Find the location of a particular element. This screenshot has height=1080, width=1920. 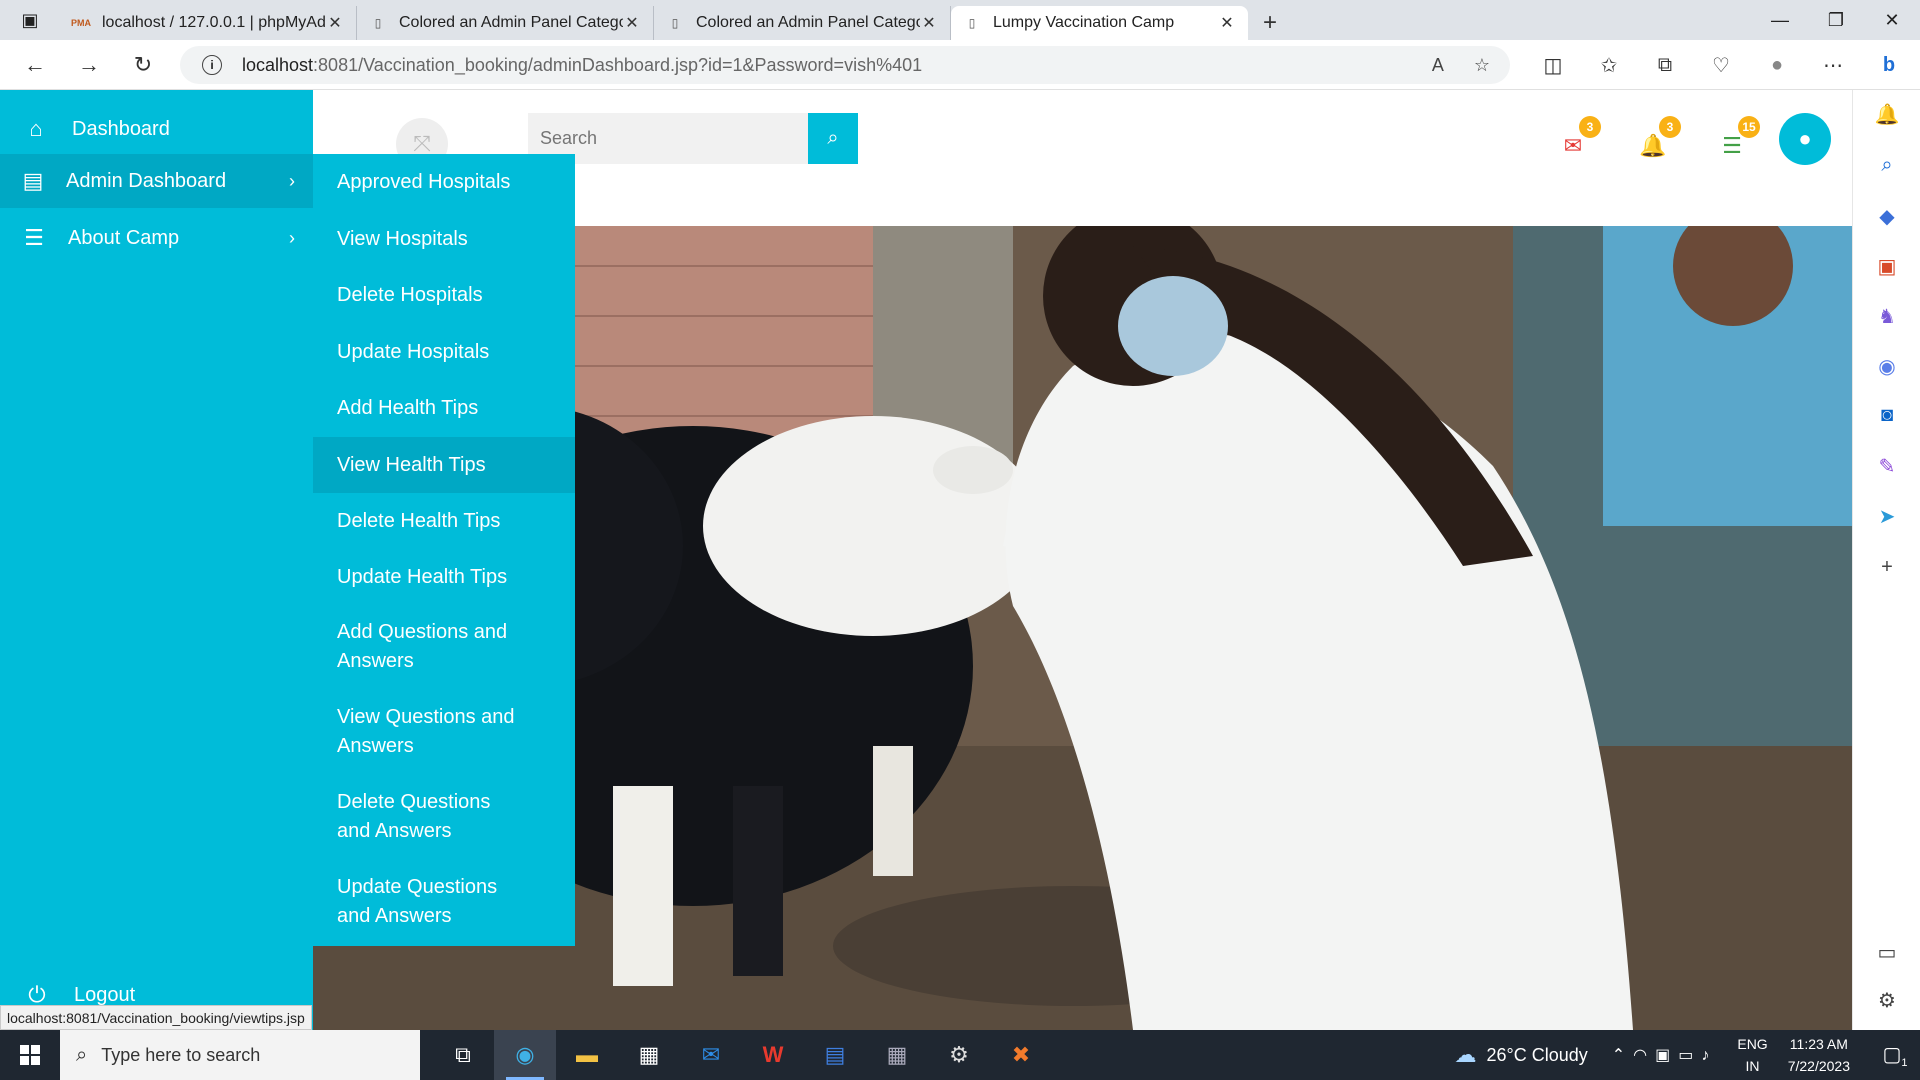

chevron-up-icon: ⌃ is located at coordinates (1622, 1055).